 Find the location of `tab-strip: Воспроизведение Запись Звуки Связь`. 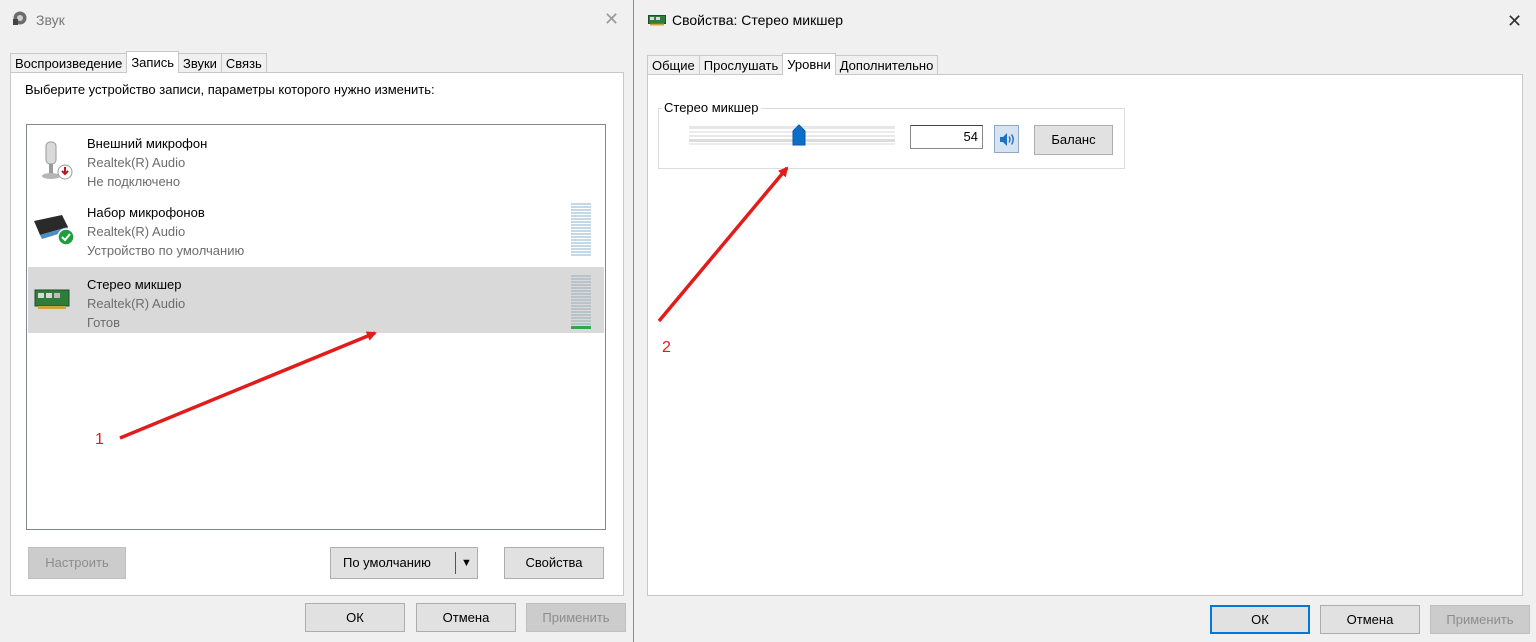

tab-strip: Воспроизведение Запись Звуки Связь is located at coordinates (138, 62).